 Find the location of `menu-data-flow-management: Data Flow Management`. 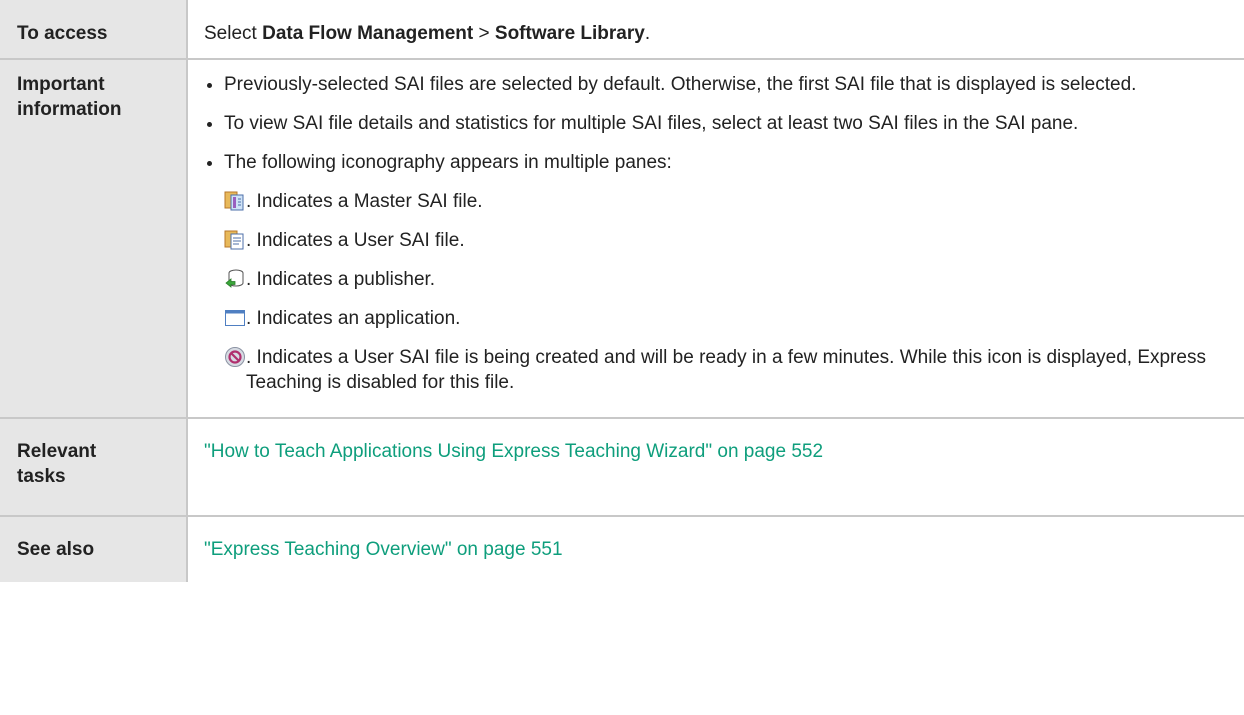

menu-data-flow-management: Data Flow Management is located at coordinates (368, 33).